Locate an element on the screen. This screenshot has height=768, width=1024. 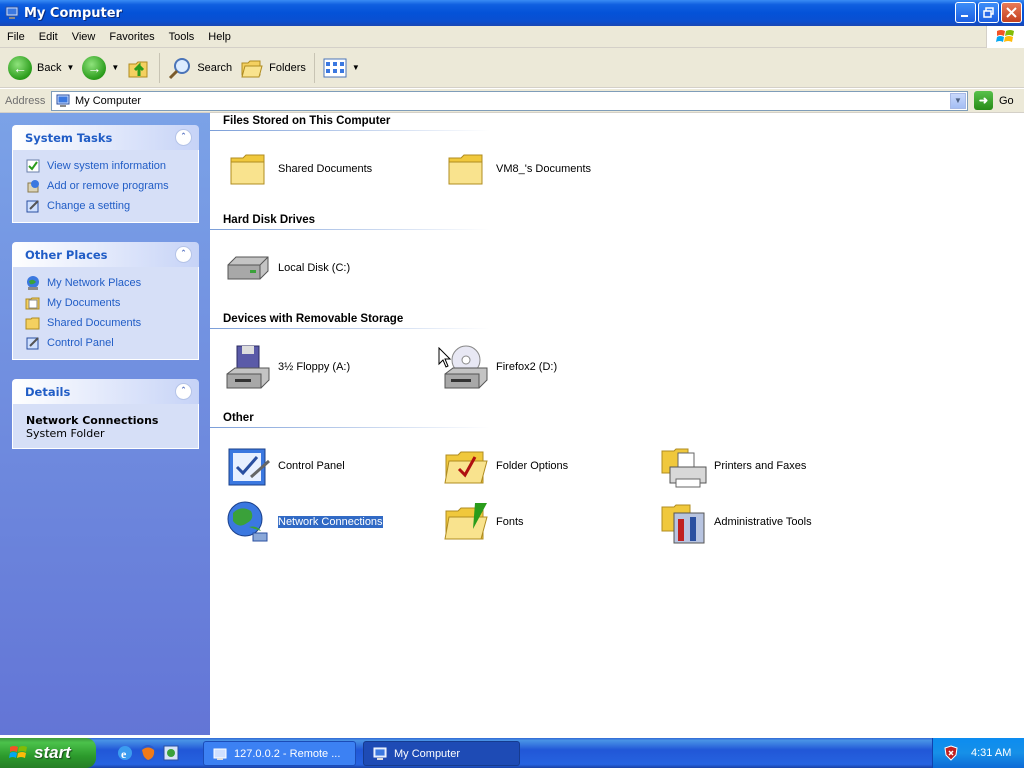
shared-documents-link: Shared Documents is located at coordinates (111, 323).